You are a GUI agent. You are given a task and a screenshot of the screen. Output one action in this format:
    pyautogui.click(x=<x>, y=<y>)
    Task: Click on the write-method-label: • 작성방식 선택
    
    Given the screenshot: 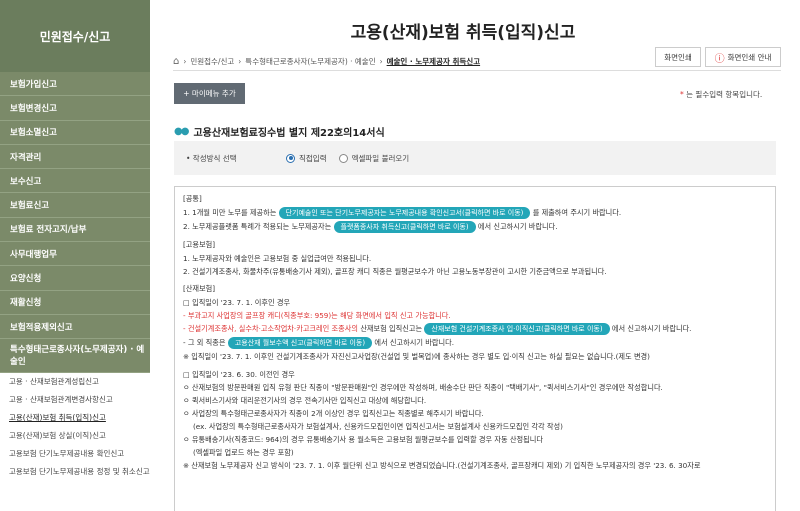 What is the action you would take?
    pyautogui.click(x=211, y=158)
    